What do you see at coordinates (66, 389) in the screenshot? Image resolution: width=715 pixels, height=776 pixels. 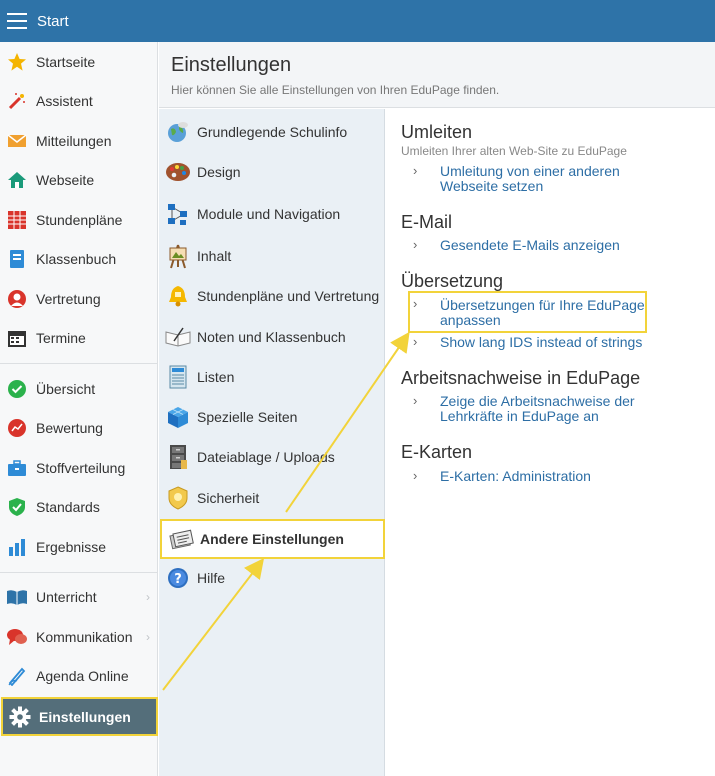 I see `sidebar-item-label: Übersicht` at bounding box center [66, 389].